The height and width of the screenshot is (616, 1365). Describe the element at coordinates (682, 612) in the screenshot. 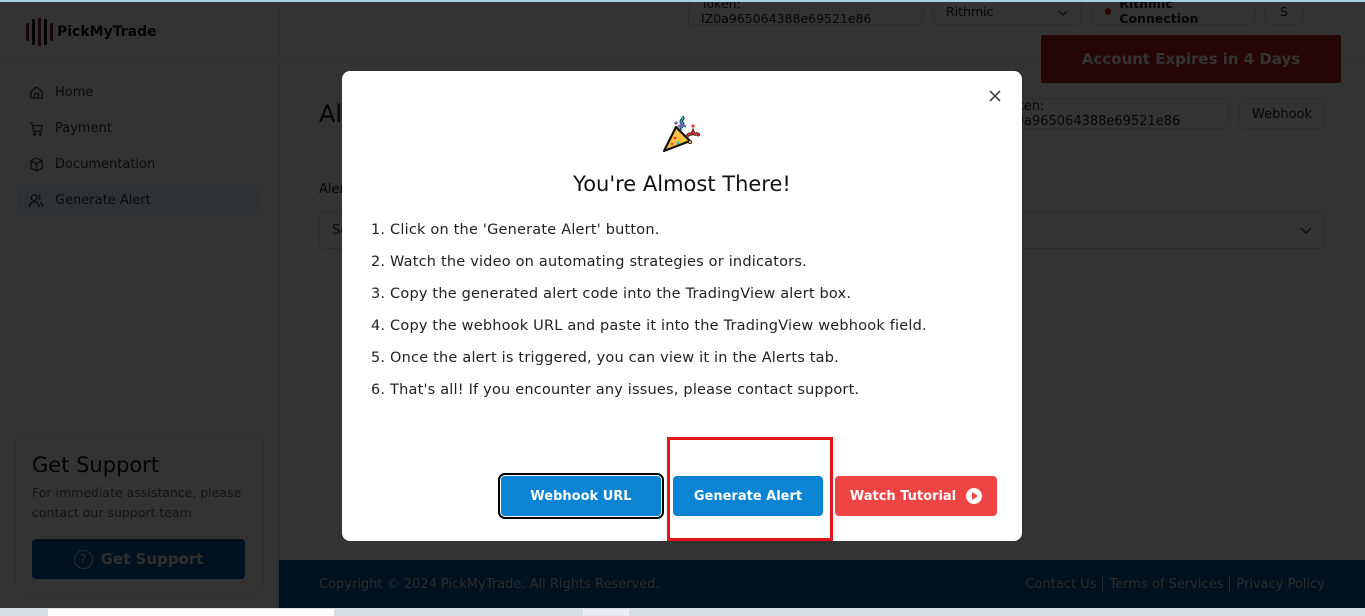

I see `os-taskbar` at that location.